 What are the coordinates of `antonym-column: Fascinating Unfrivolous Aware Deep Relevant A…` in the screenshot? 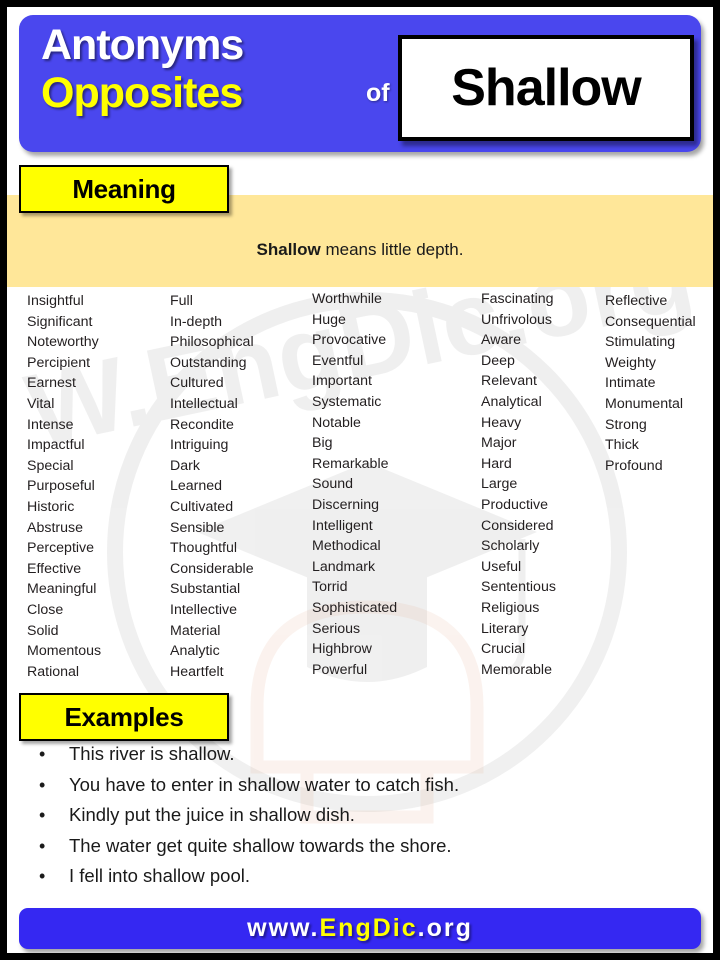 It's located at (518, 484).